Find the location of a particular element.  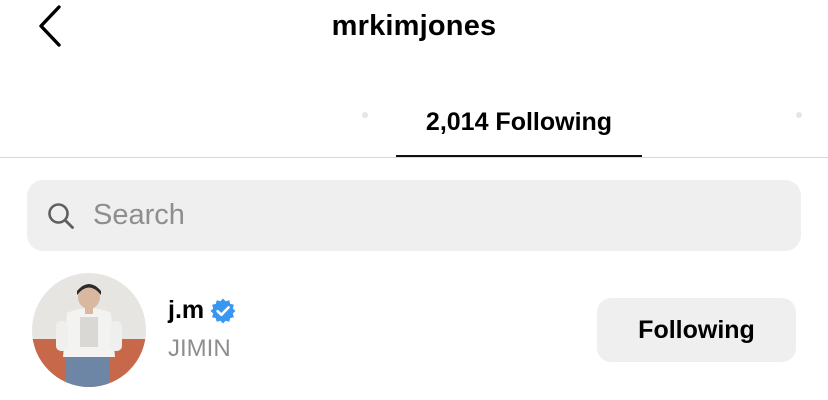

search-placeholder: Search is located at coordinates (139, 215).